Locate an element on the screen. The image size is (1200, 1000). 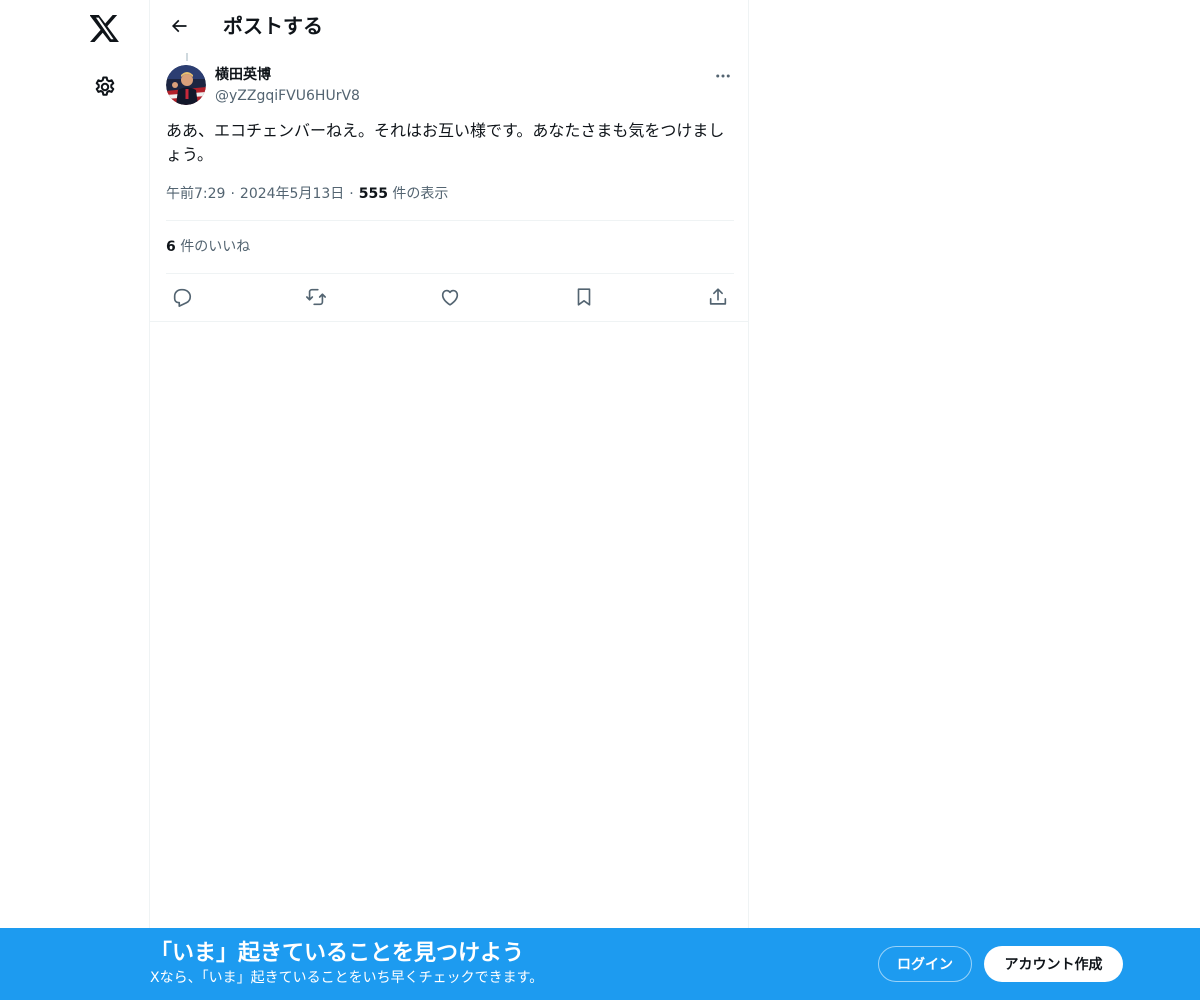
bookmark-button is located at coordinates (584, 297).